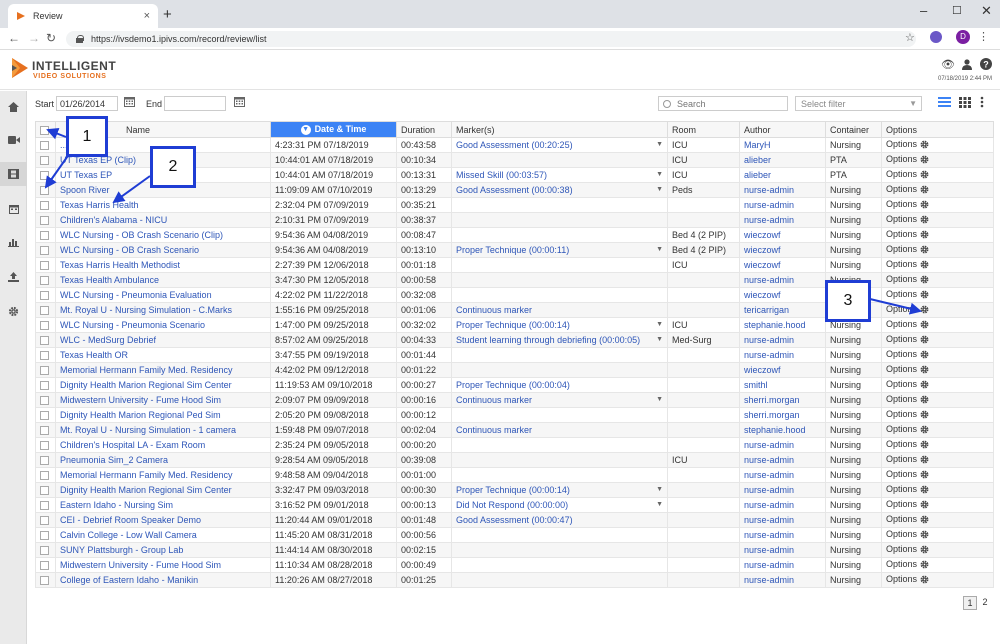 This screenshot has height=644, width=1000. What do you see at coordinates (56, 134) in the screenshot?
I see `callout-1-arrow` at bounding box center [56, 134].